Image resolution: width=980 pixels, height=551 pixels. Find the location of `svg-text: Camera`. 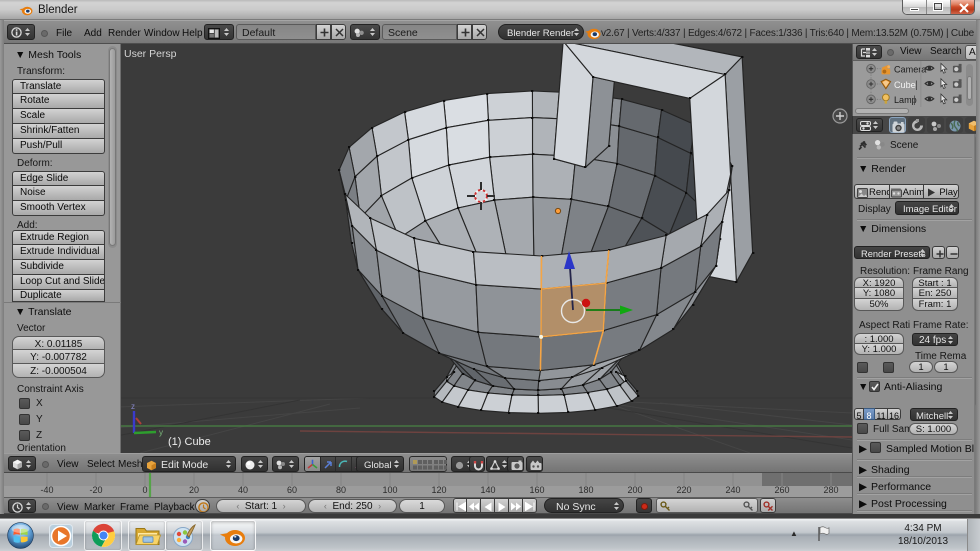

svg-text: Camera is located at coordinates (910, 70).